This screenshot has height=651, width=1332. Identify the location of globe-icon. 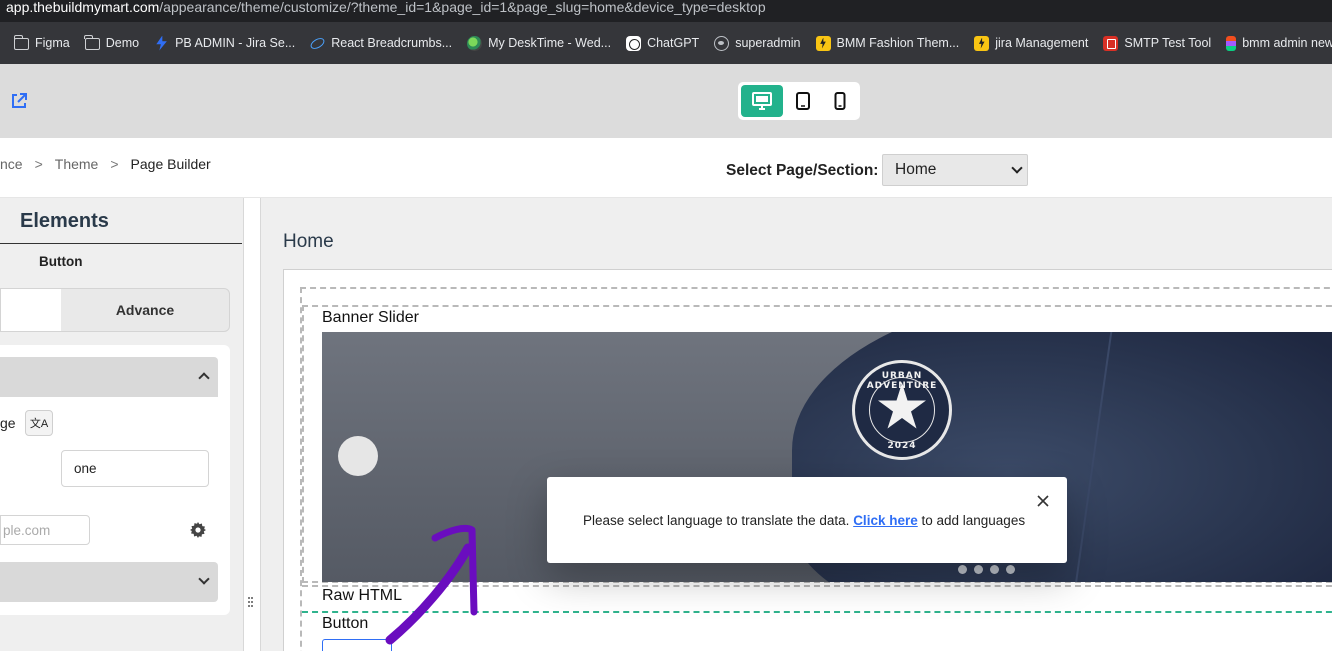
(722, 43).